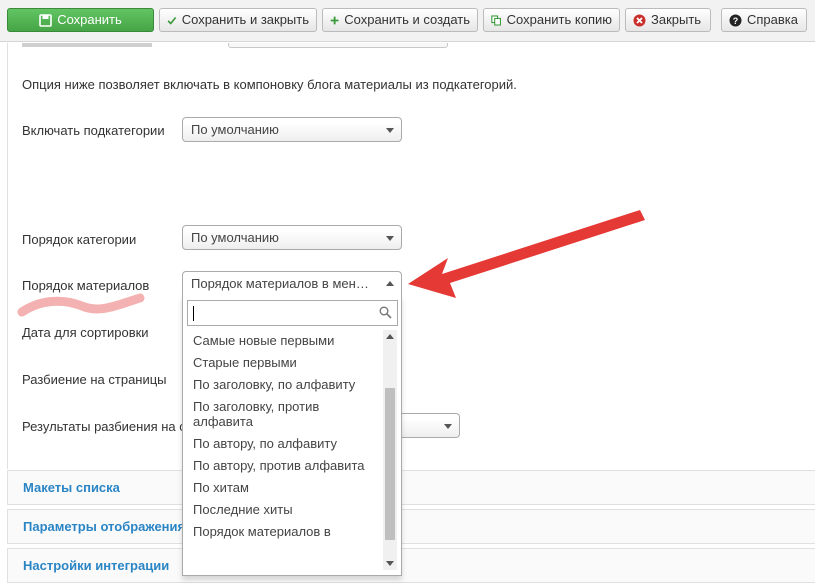 Image resolution: width=815 pixels, height=584 pixels. Describe the element at coordinates (87, 45) in the screenshot. I see `cropped-label` at that location.